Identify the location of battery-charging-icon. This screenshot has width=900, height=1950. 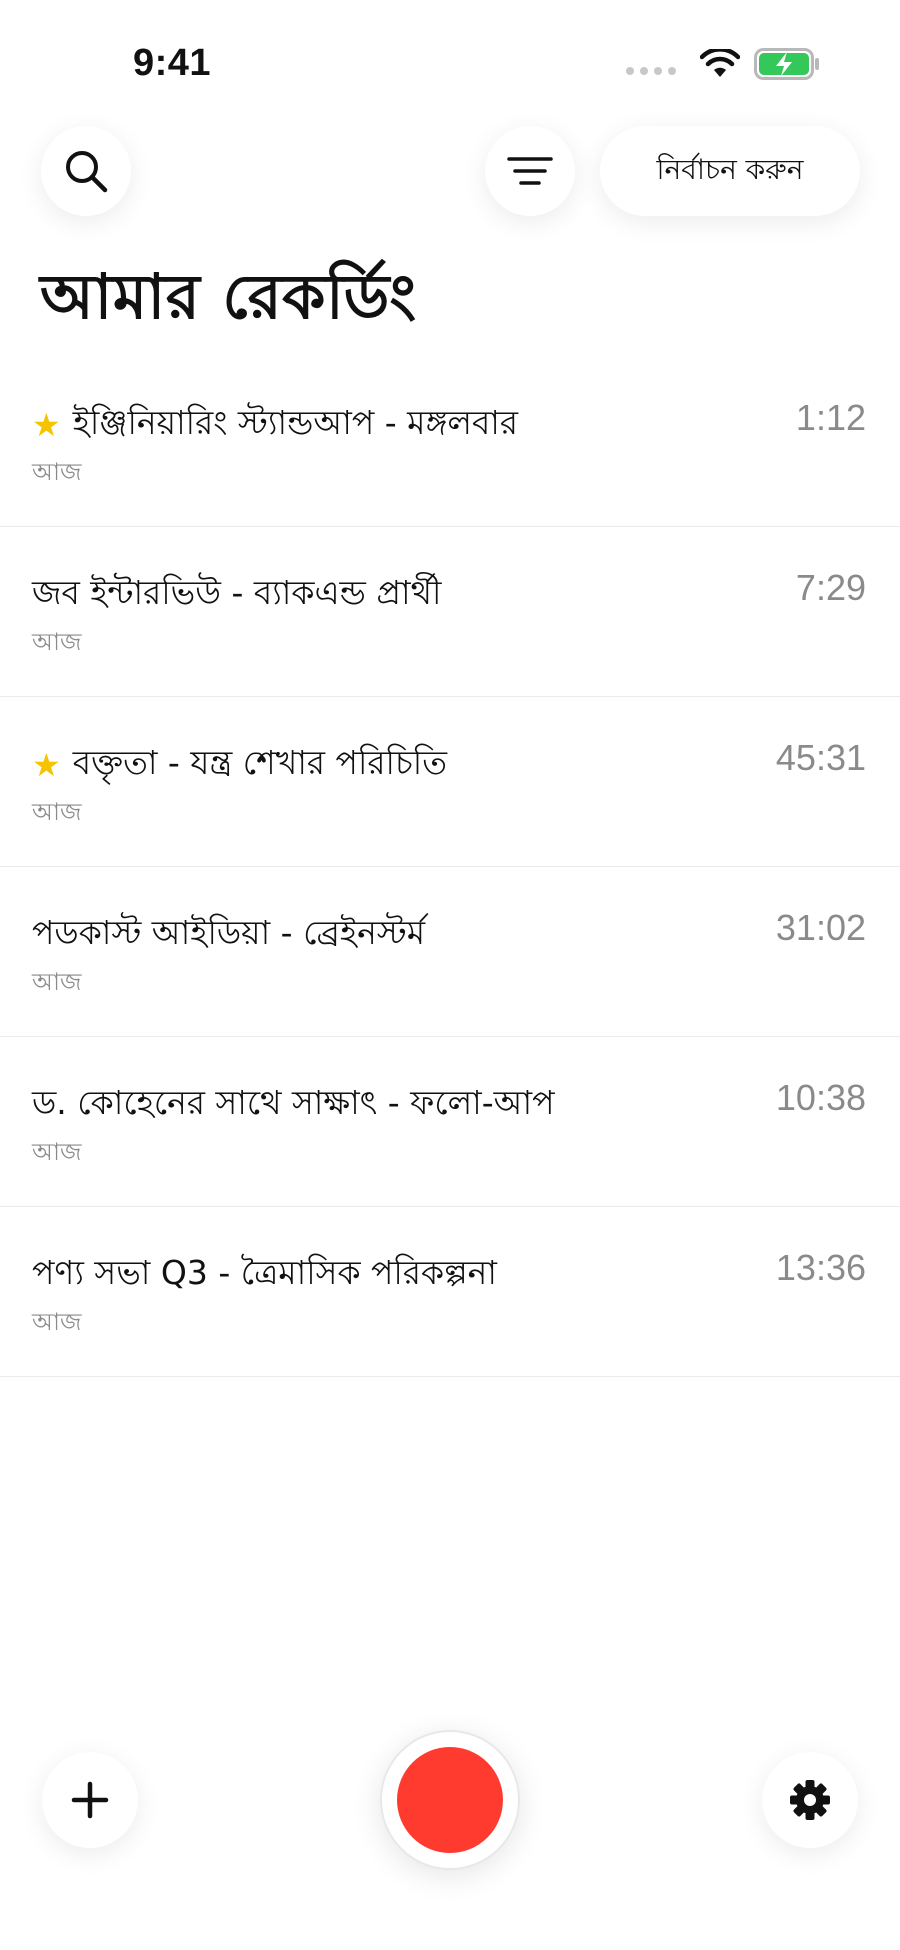
(786, 64).